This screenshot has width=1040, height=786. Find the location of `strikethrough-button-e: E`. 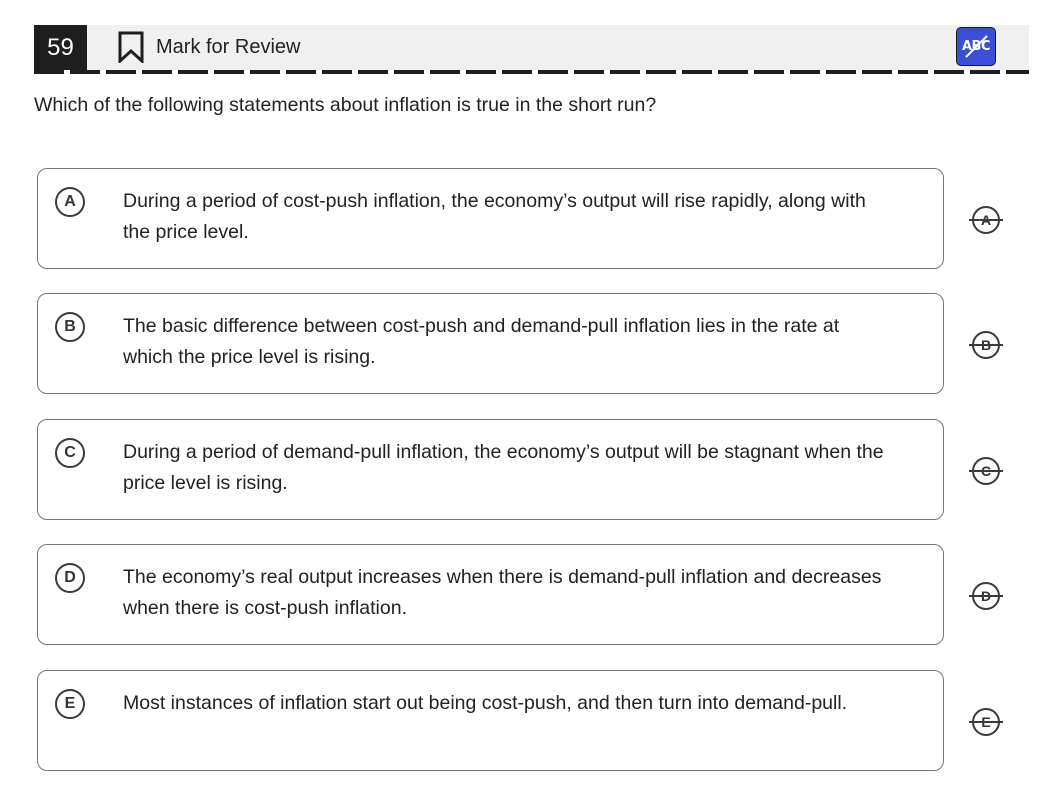

strikethrough-button-e: E is located at coordinates (986, 722).